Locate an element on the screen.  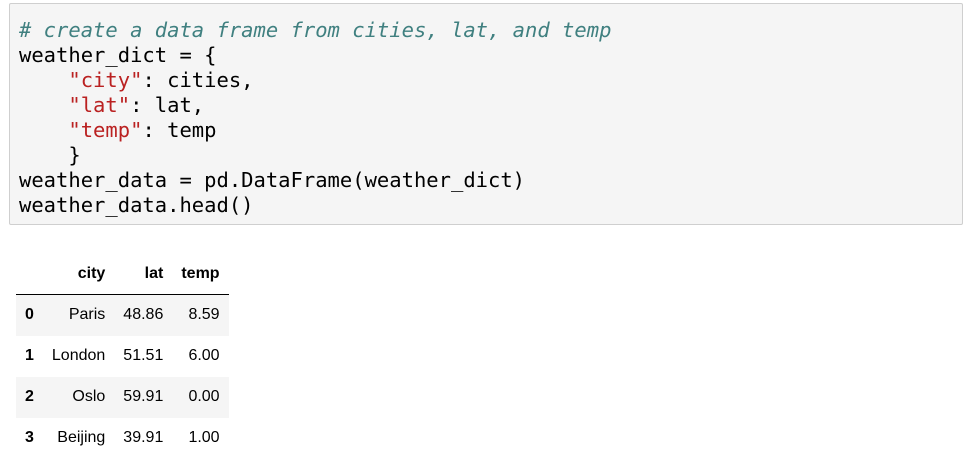
code-line: "temp": temp is located at coordinates (490, 130).